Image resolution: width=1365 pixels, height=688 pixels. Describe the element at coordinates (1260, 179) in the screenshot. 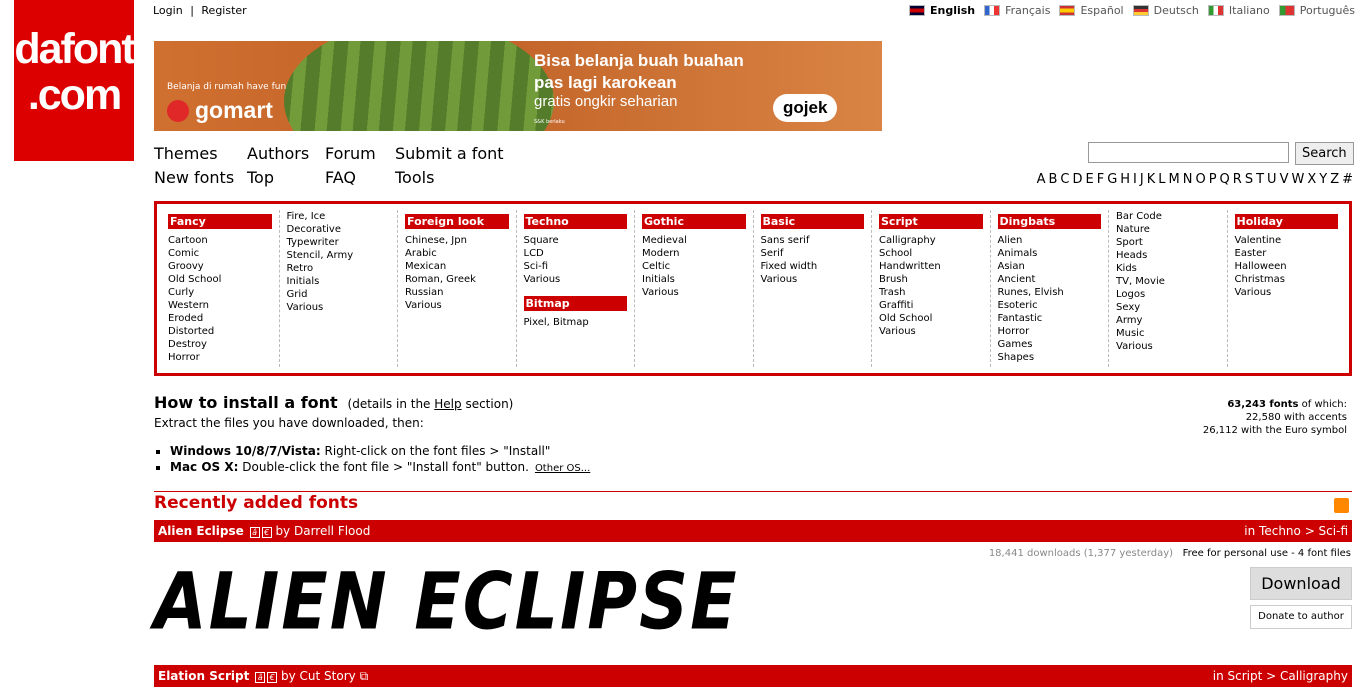

I see `alpha-letter: T` at that location.